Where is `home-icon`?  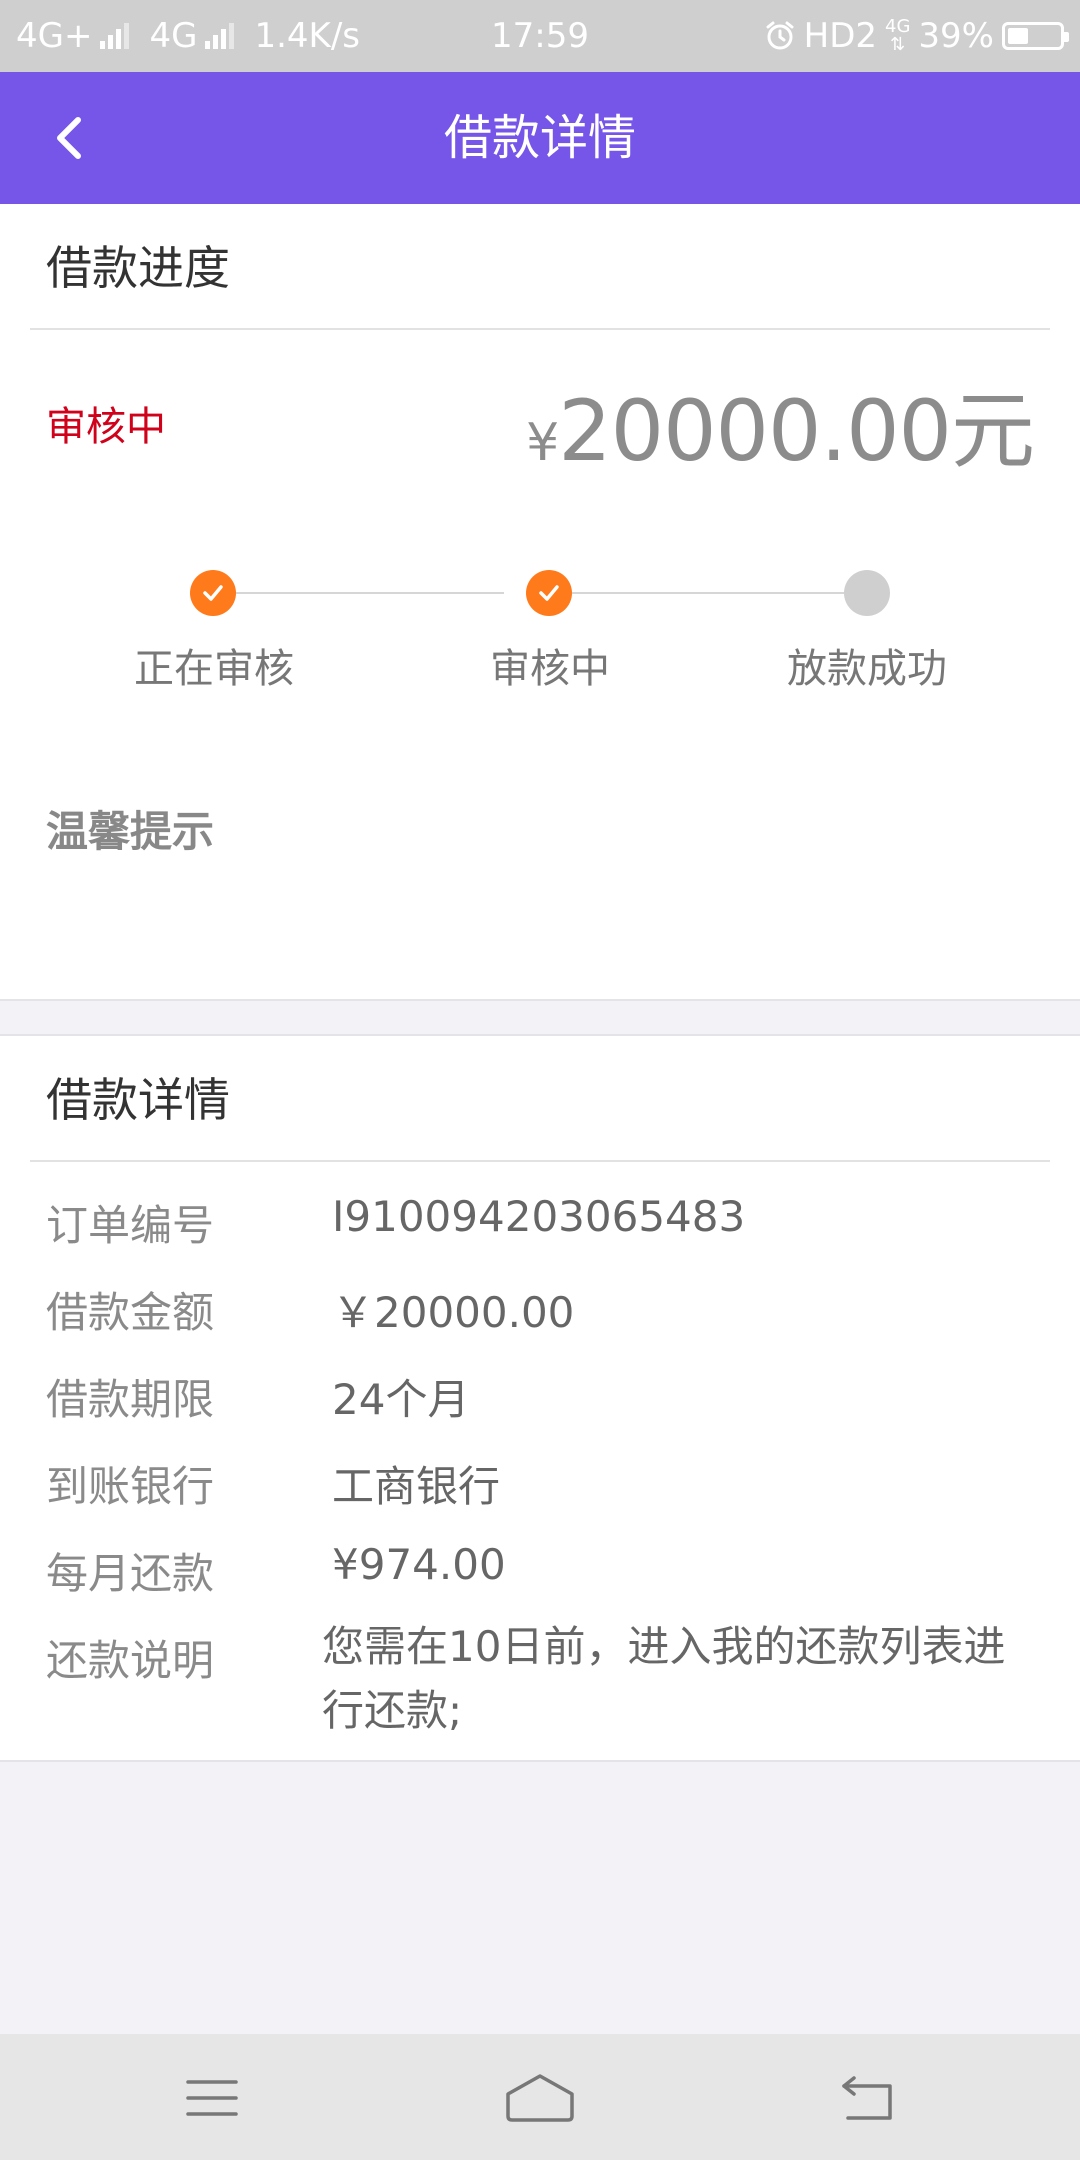
home-icon is located at coordinates (540, 2098).